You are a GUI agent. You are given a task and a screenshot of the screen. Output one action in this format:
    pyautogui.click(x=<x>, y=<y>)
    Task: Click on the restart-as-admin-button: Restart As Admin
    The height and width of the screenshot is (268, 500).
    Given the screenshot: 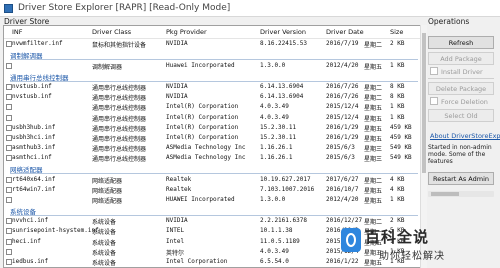 What is the action you would take?
    pyautogui.click(x=461, y=178)
    